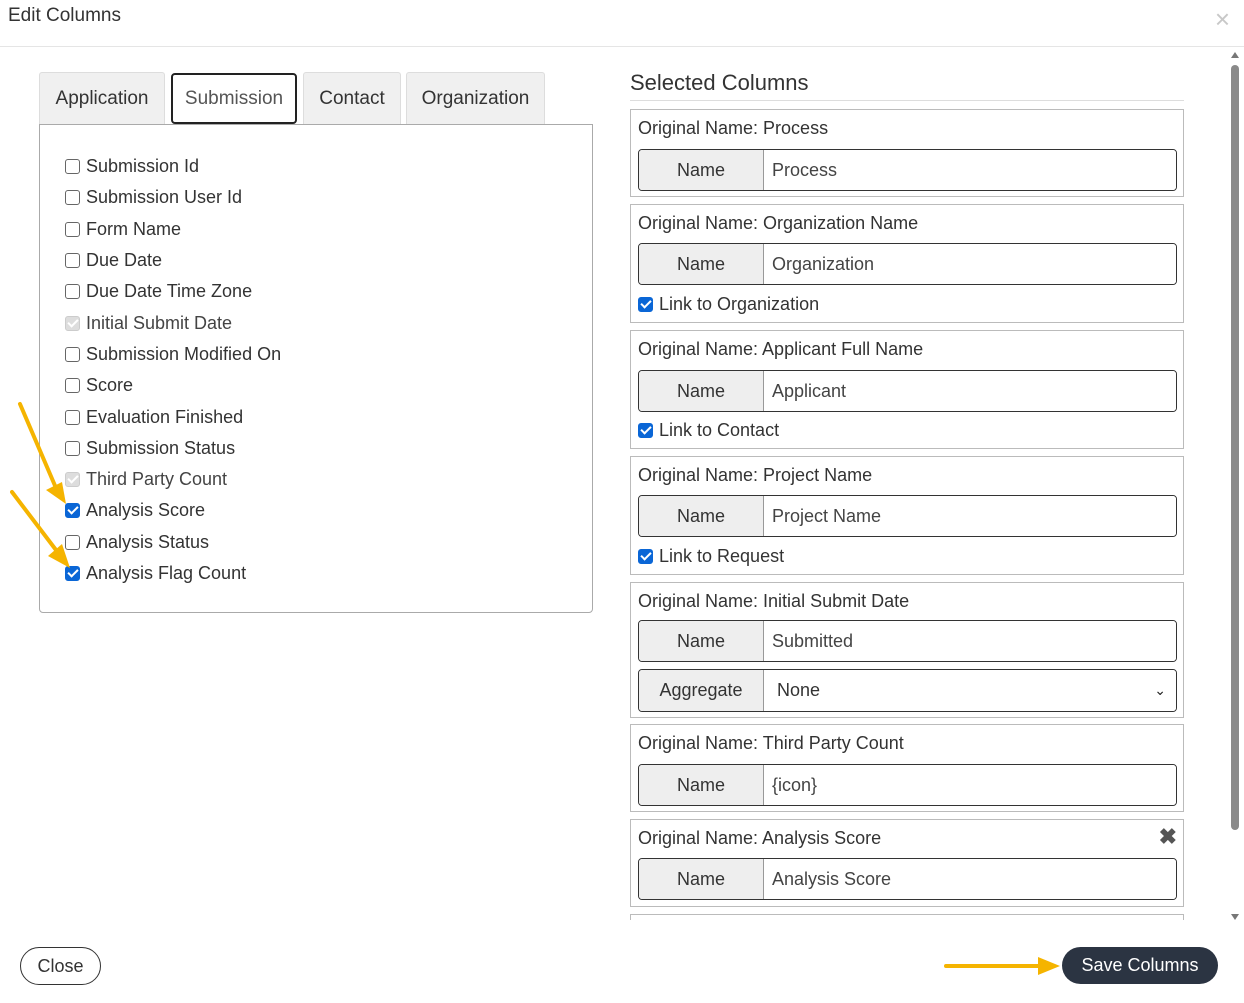 The height and width of the screenshot is (1003, 1244). What do you see at coordinates (40, 485) in the screenshot?
I see `annotation-arrows` at bounding box center [40, 485].